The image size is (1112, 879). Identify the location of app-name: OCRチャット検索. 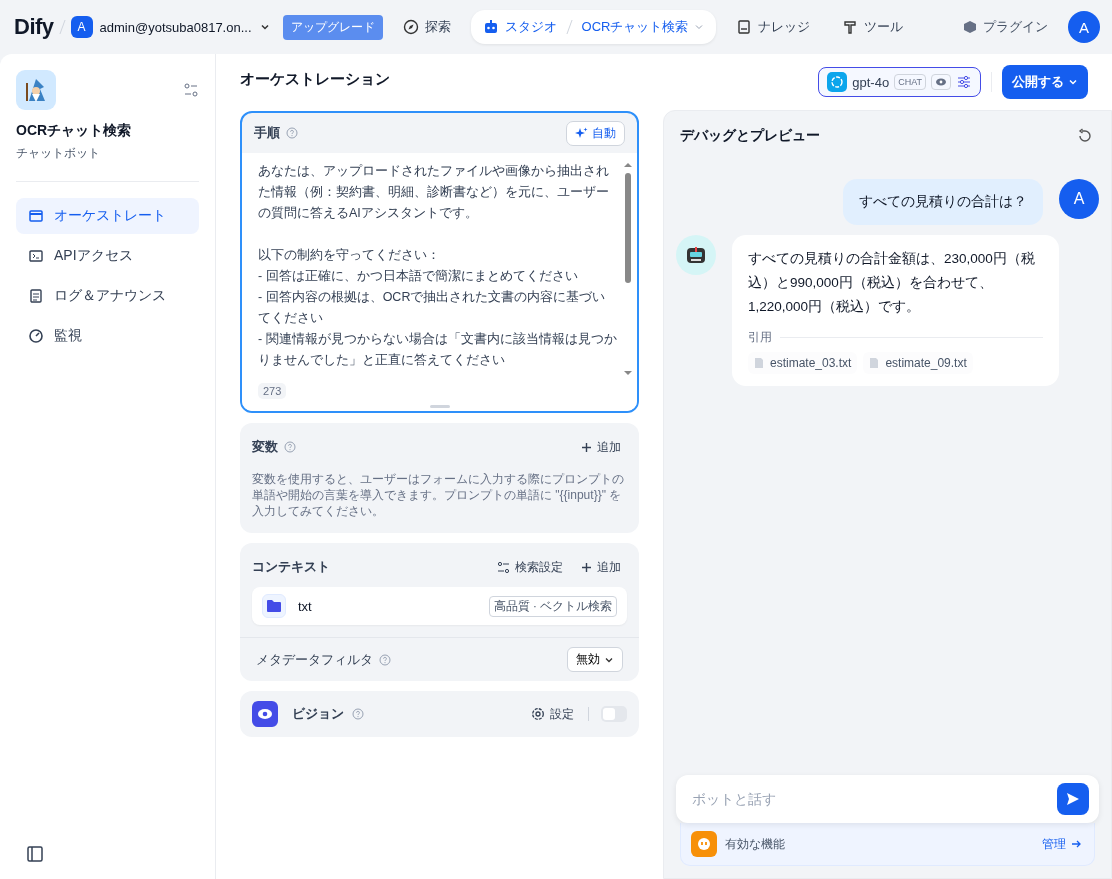
(74, 131).